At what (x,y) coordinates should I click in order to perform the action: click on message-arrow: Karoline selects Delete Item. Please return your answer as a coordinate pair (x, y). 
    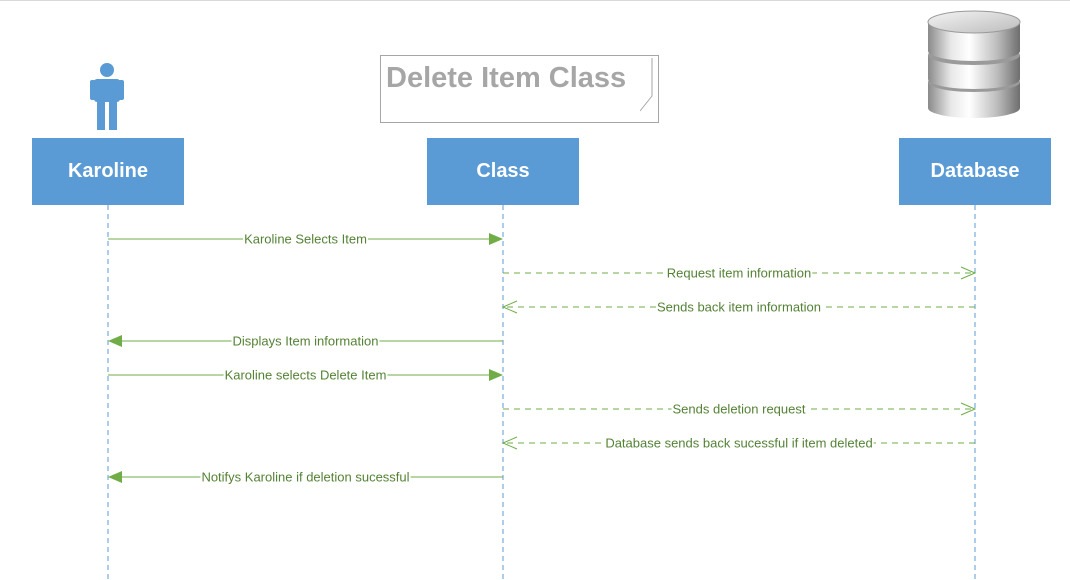
    Looking at the image, I should click on (305, 375).